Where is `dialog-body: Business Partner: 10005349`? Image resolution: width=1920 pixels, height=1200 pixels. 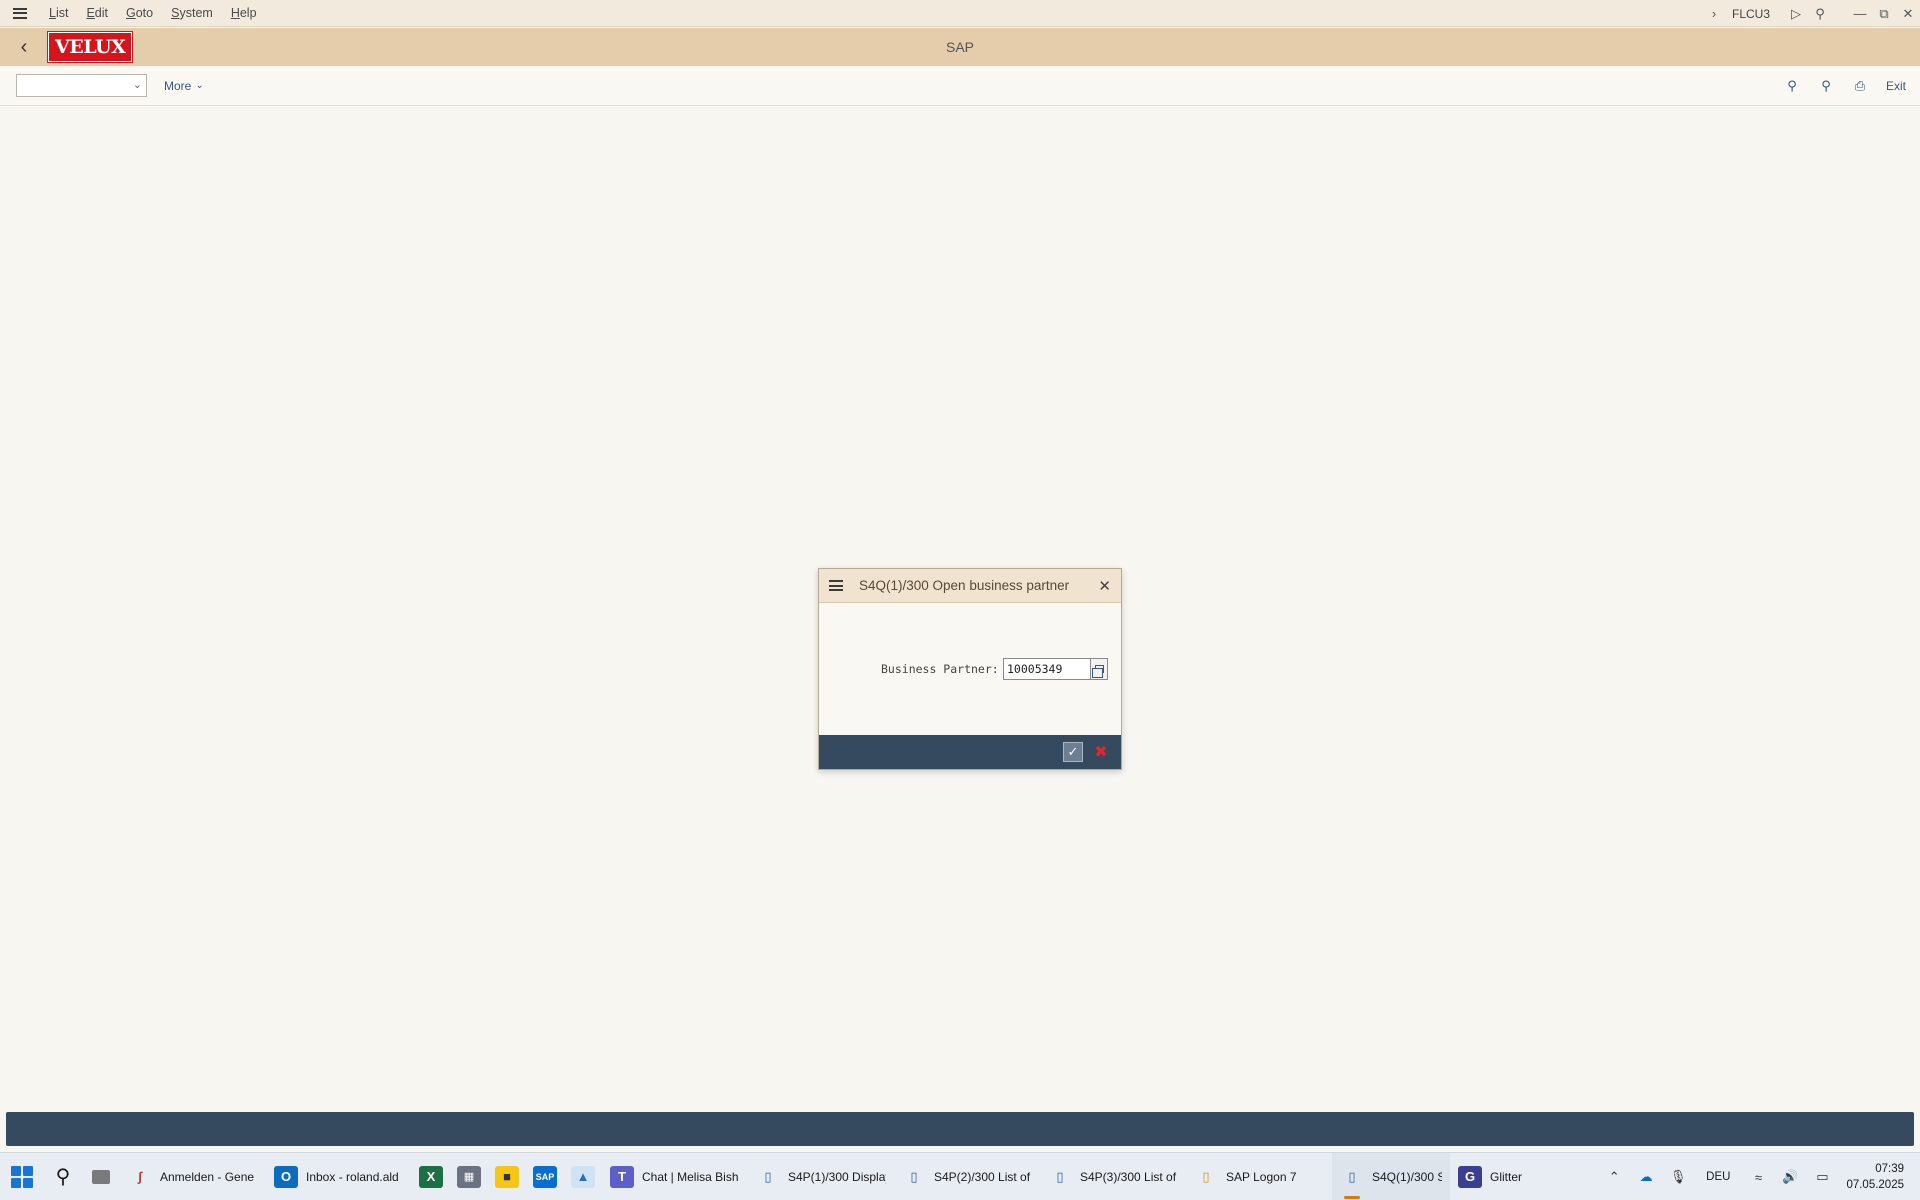 dialog-body: Business Partner: 10005349 is located at coordinates (970, 669).